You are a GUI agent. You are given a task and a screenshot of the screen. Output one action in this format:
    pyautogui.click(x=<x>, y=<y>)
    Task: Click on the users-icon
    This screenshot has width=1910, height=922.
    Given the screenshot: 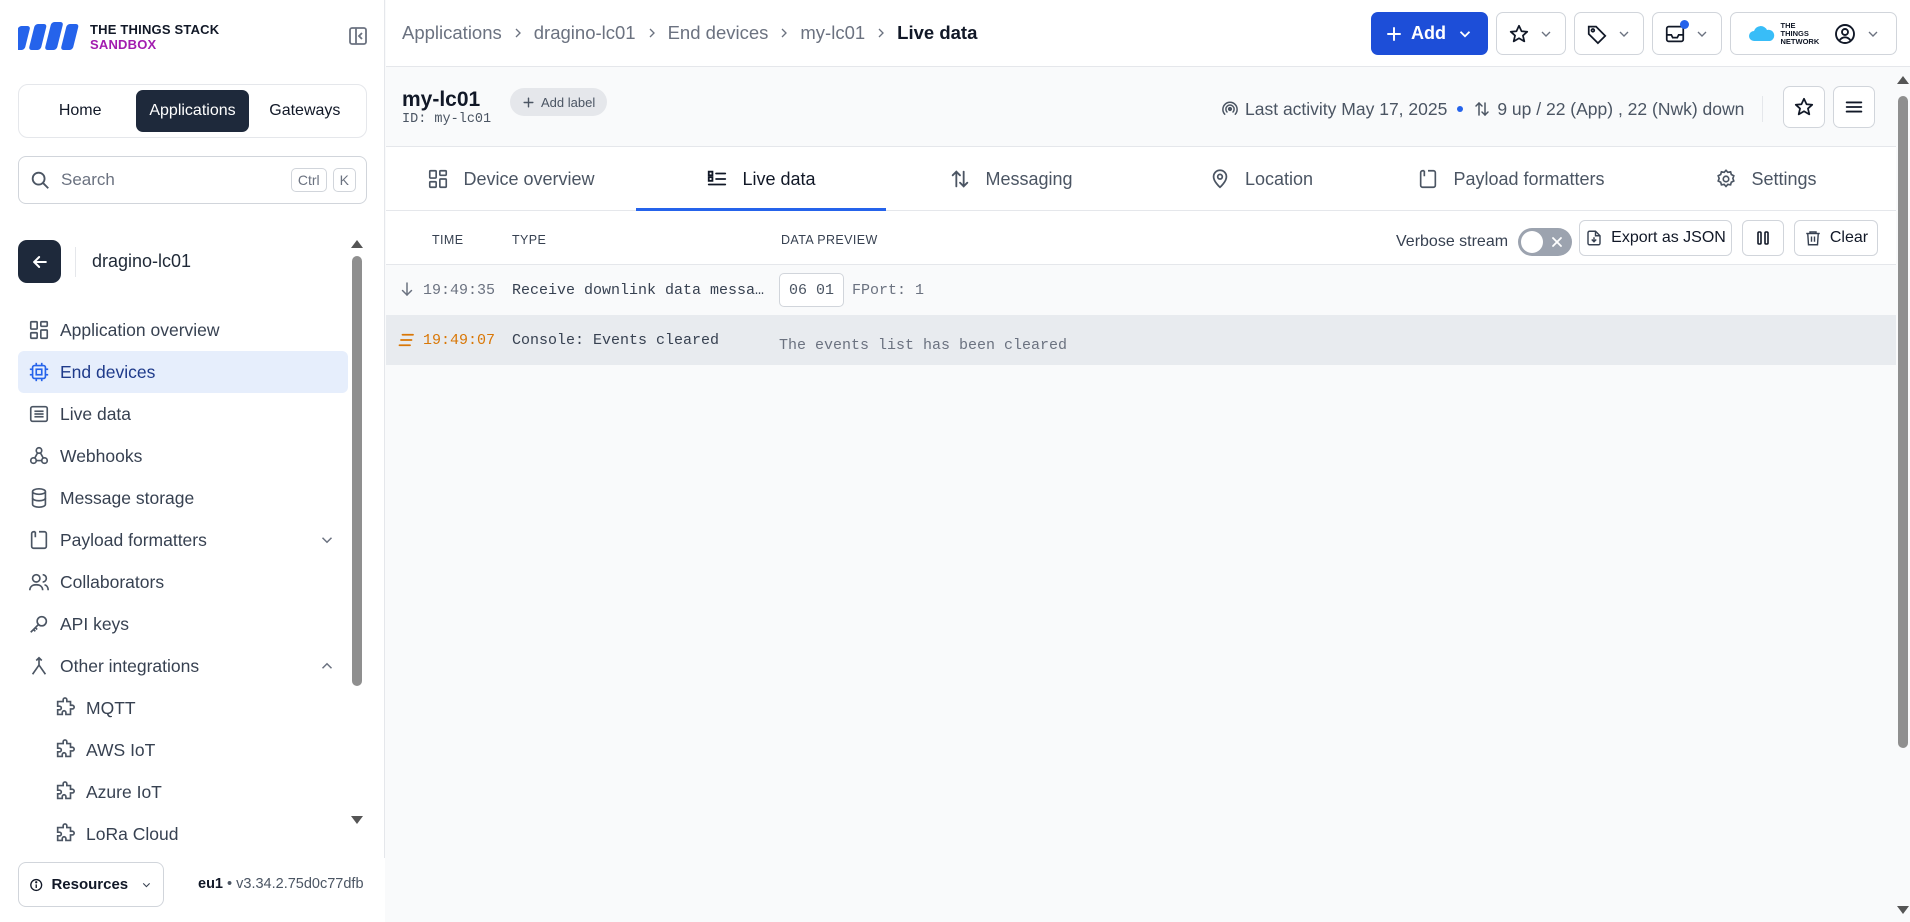 What is the action you would take?
    pyautogui.click(x=39, y=582)
    